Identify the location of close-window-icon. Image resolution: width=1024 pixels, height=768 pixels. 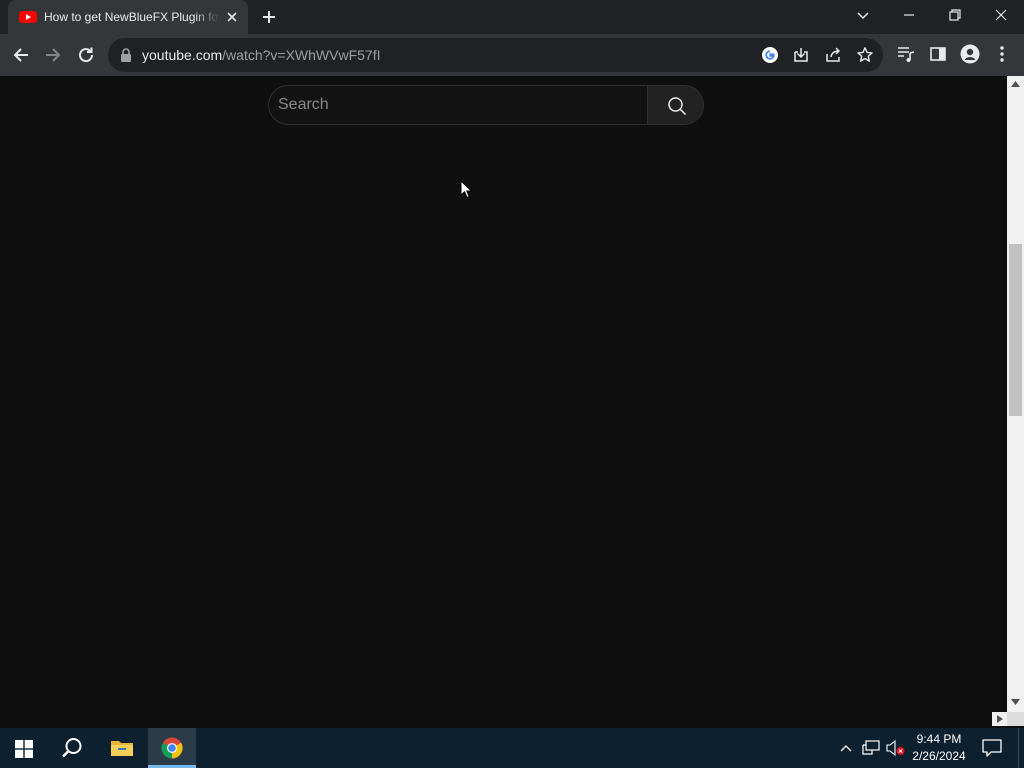
(1001, 15).